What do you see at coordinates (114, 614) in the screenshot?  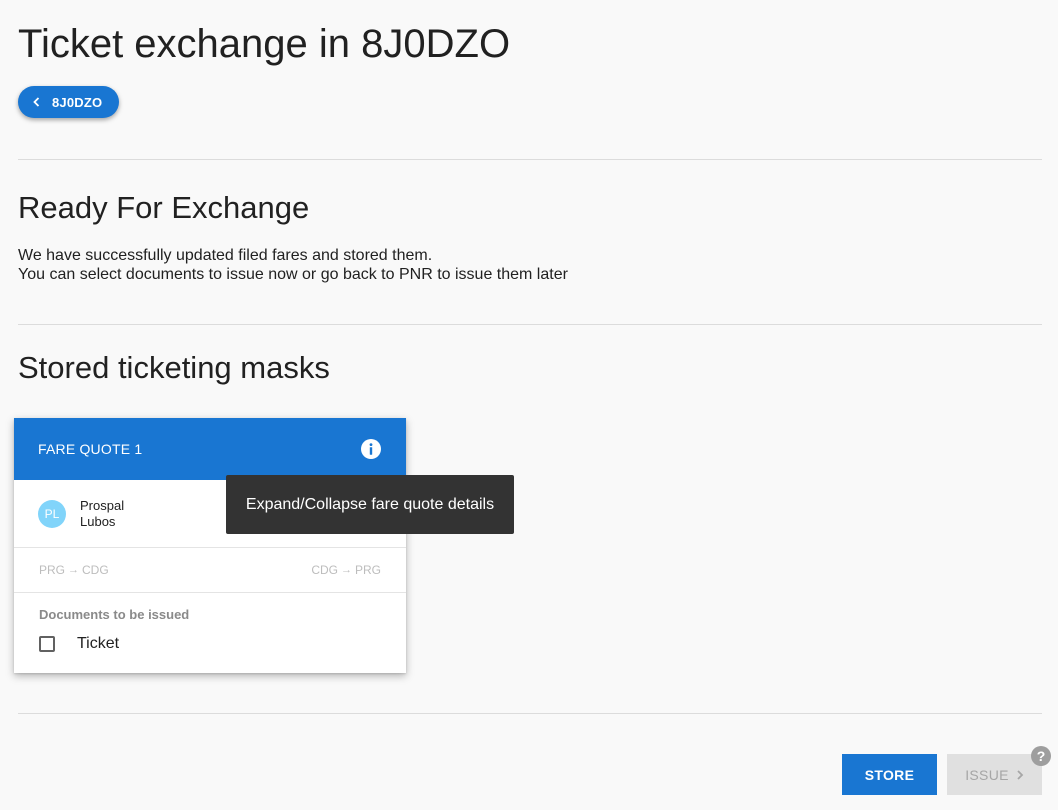 I see `documents-label: Documents to be issued` at bounding box center [114, 614].